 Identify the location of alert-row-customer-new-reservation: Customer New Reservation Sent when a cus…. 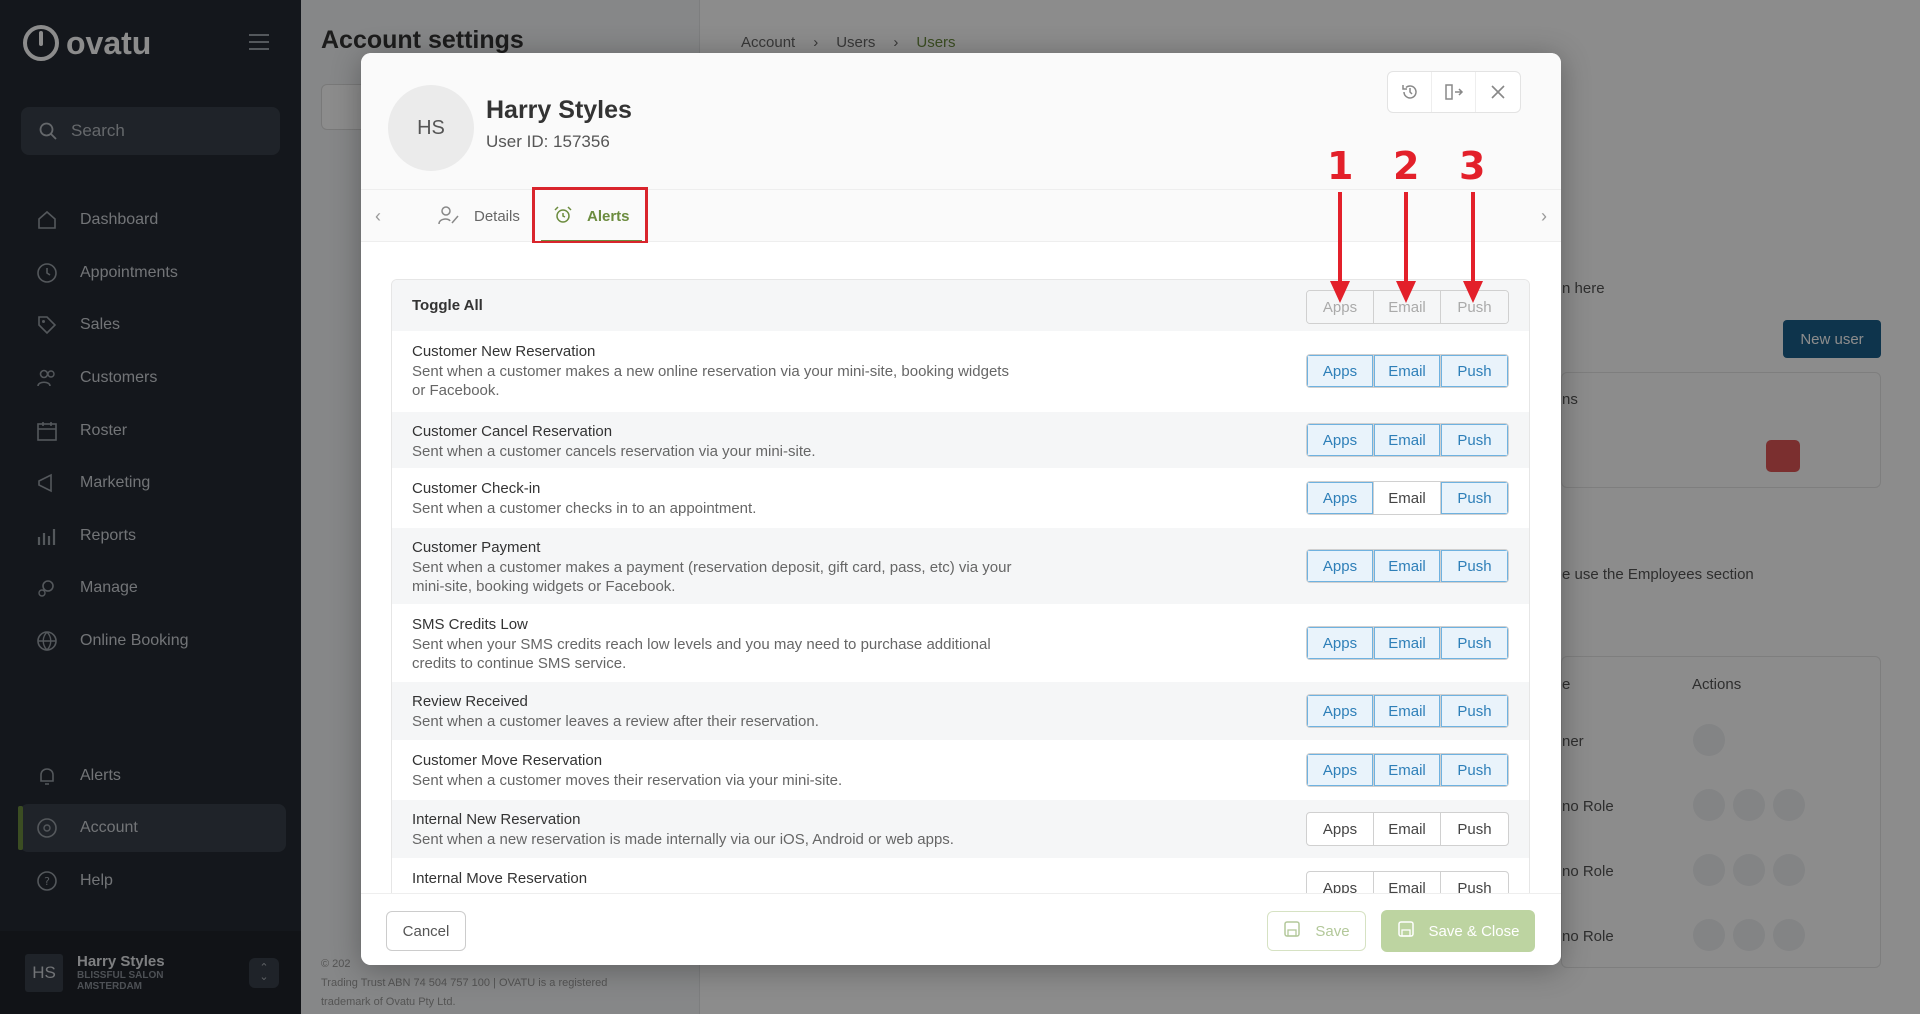
(960, 372).